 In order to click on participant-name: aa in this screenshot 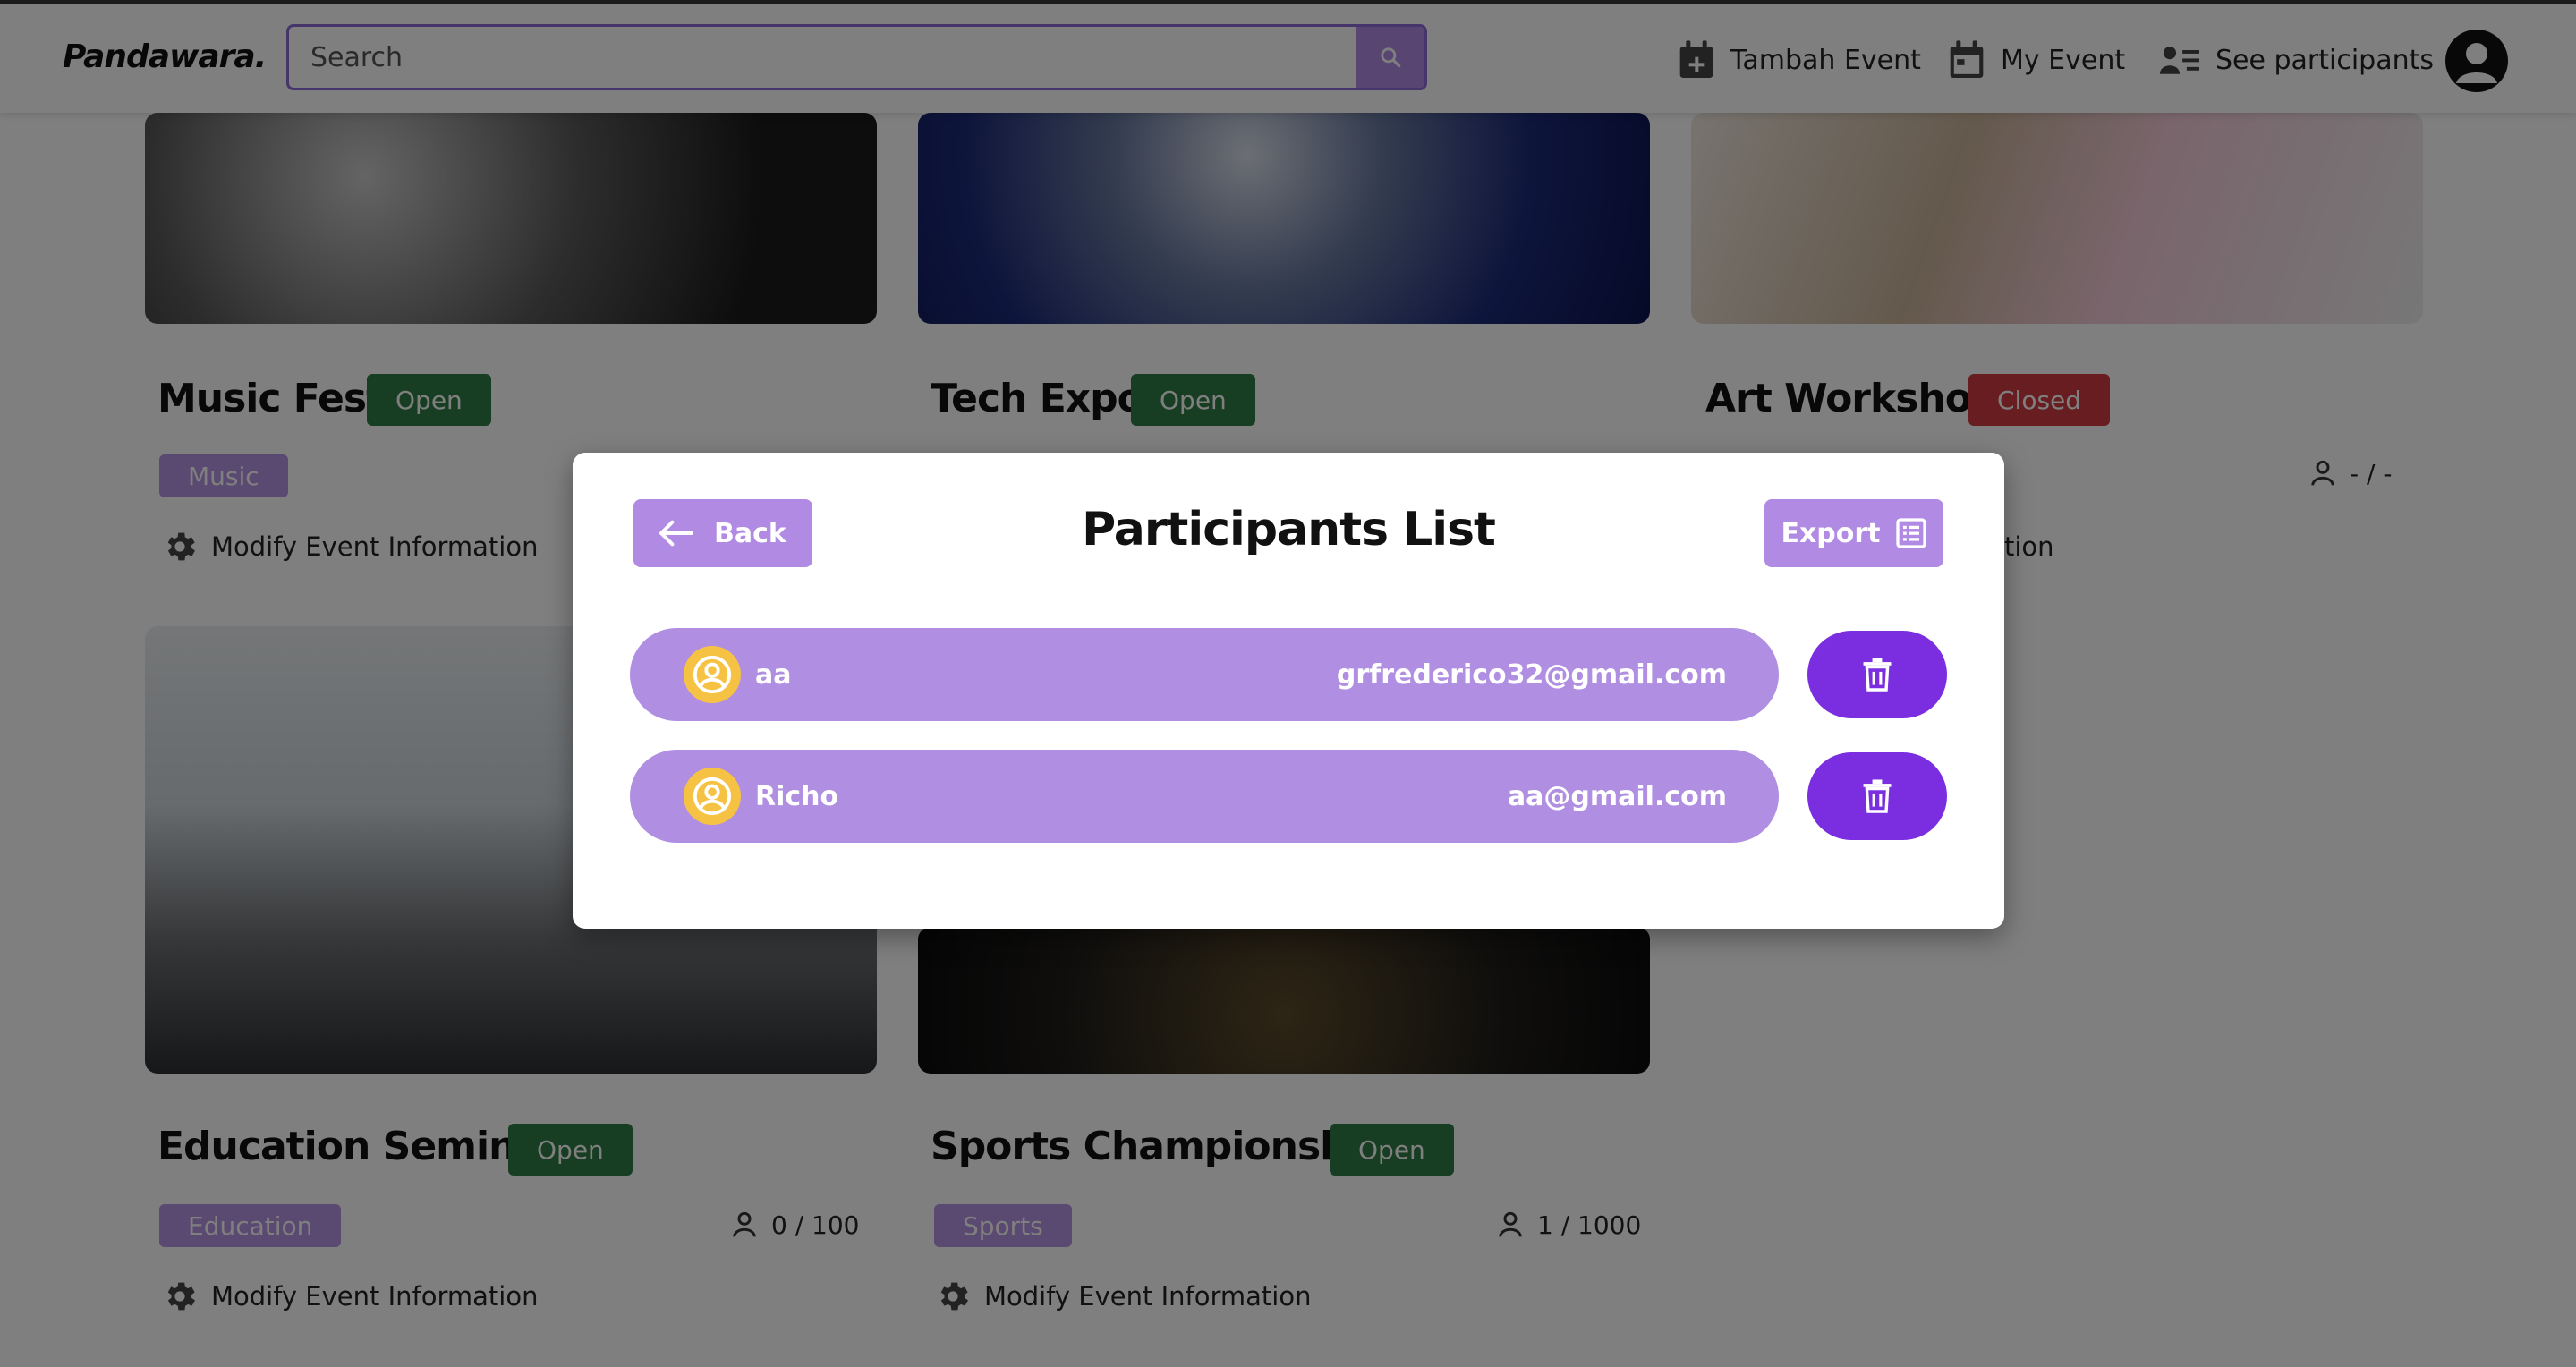, I will do `click(773, 674)`.